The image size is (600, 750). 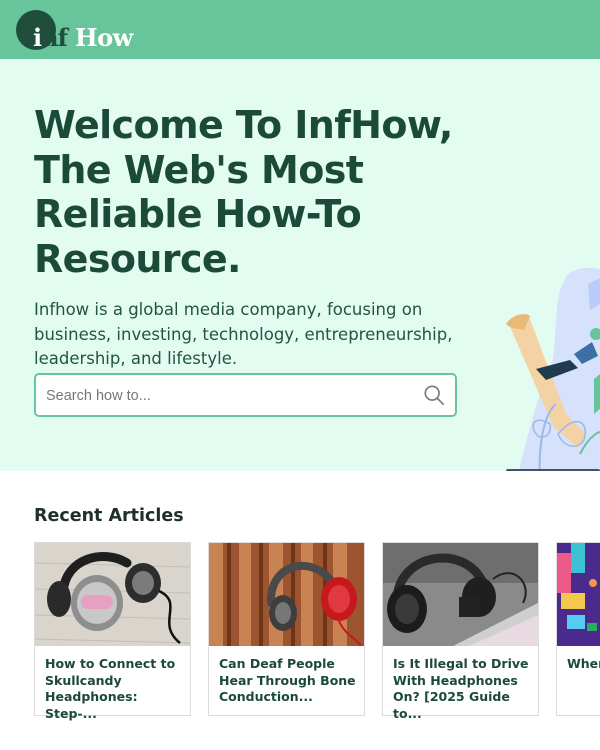 What do you see at coordinates (37, 37) in the screenshot?
I see `logo-inf-prefix: i` at bounding box center [37, 37].